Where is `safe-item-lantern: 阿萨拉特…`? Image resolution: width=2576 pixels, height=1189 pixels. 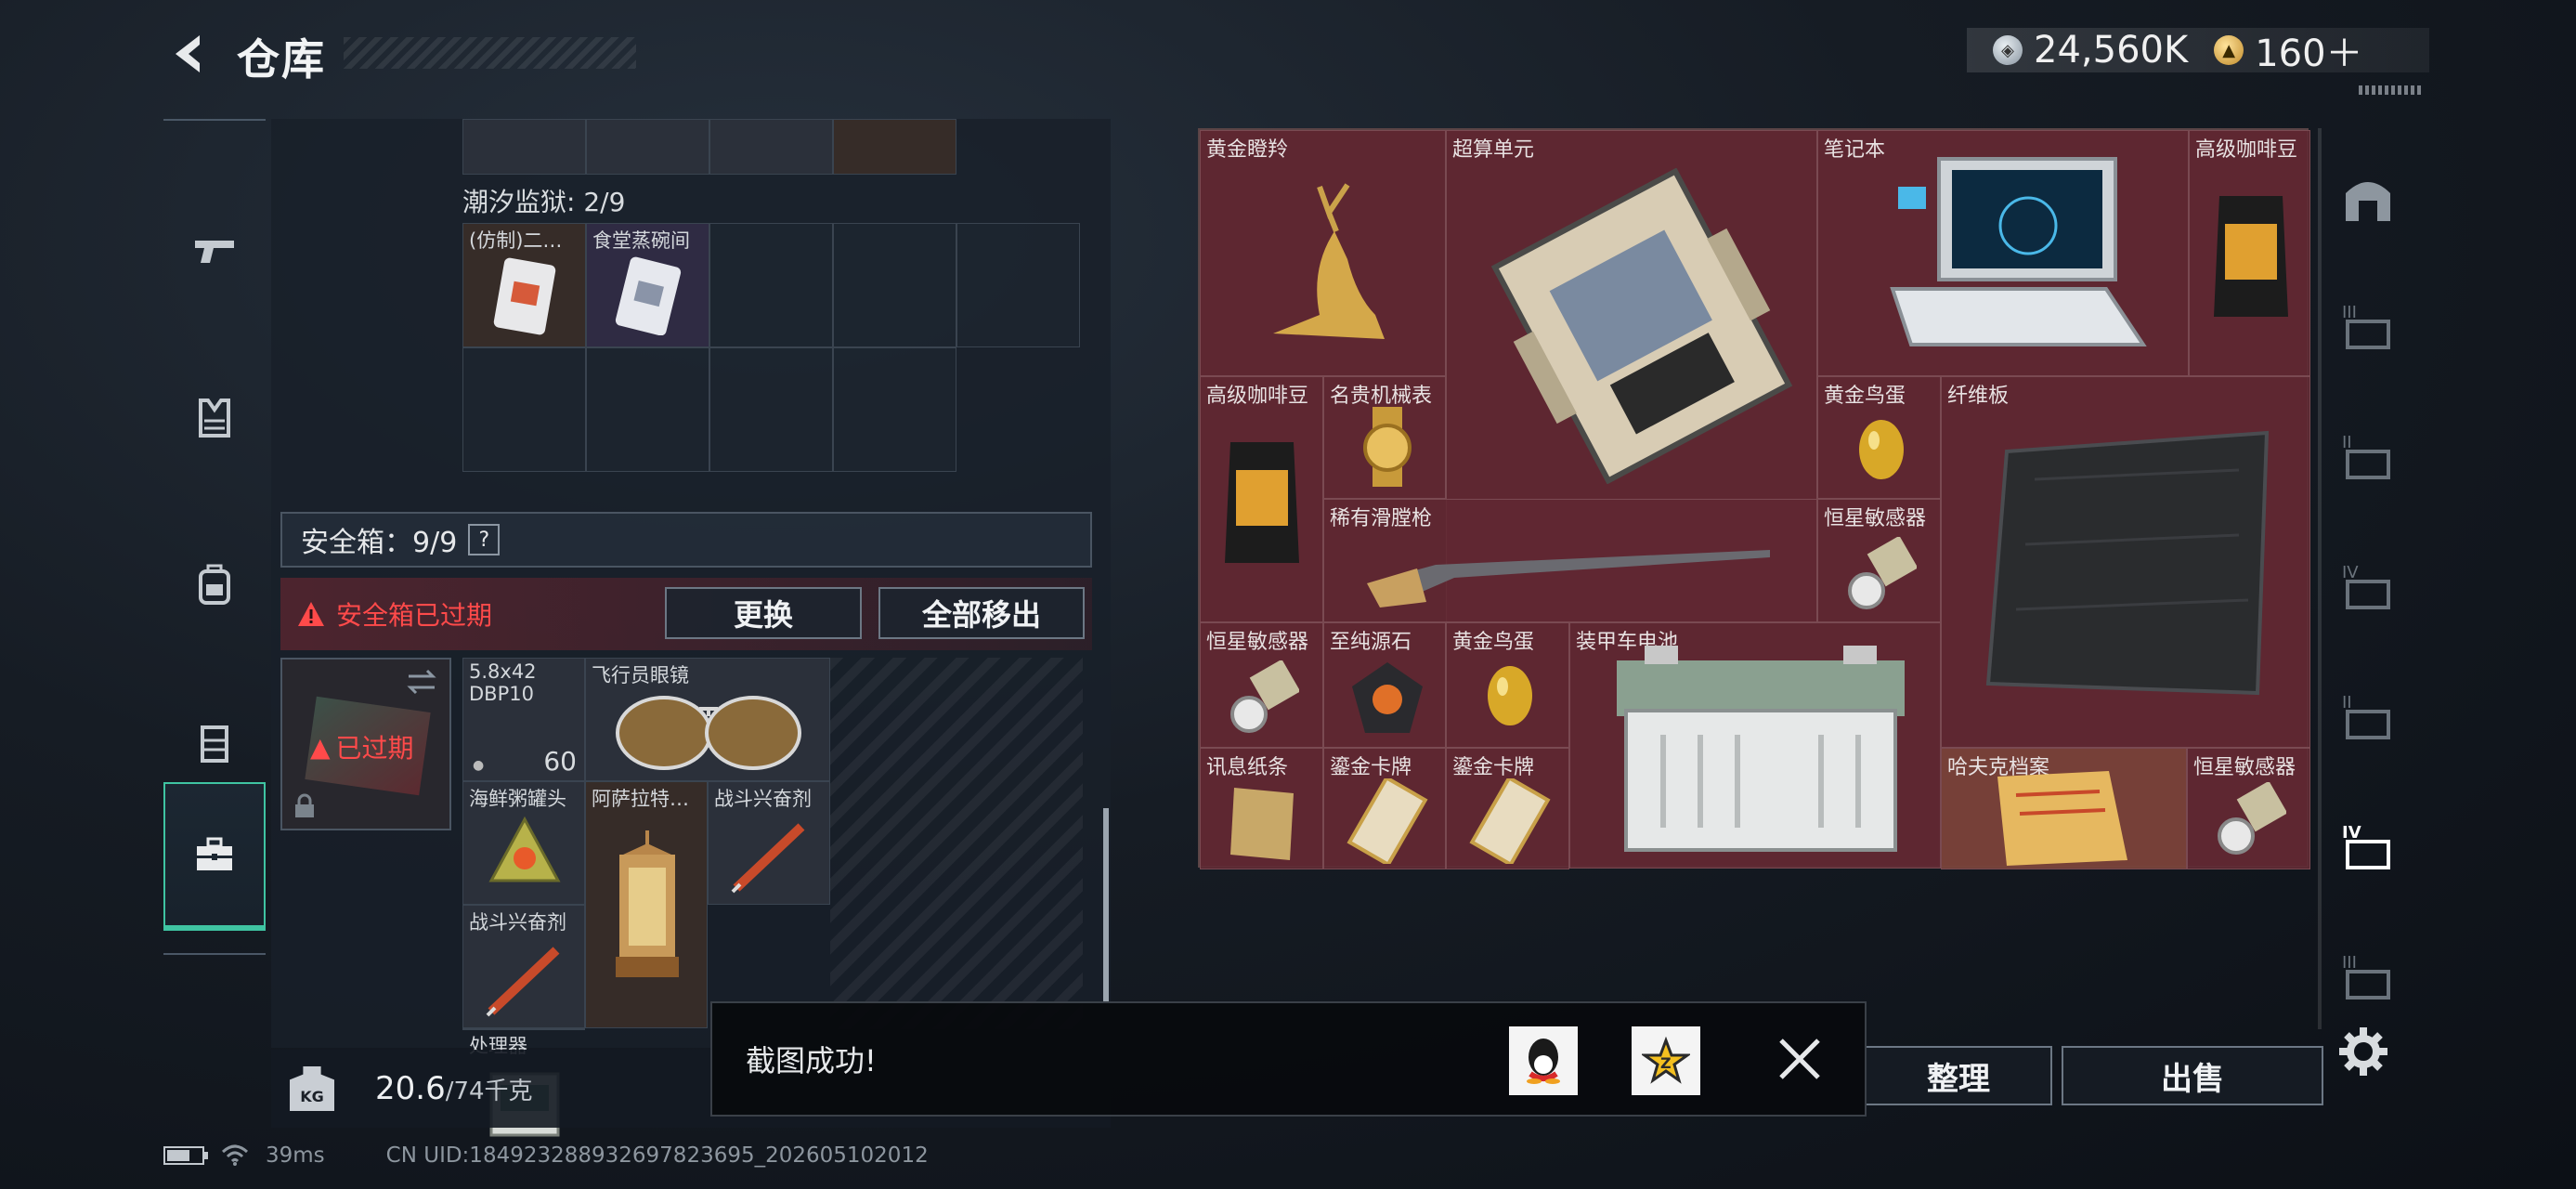 safe-item-lantern: 阿萨拉特… is located at coordinates (646, 905).